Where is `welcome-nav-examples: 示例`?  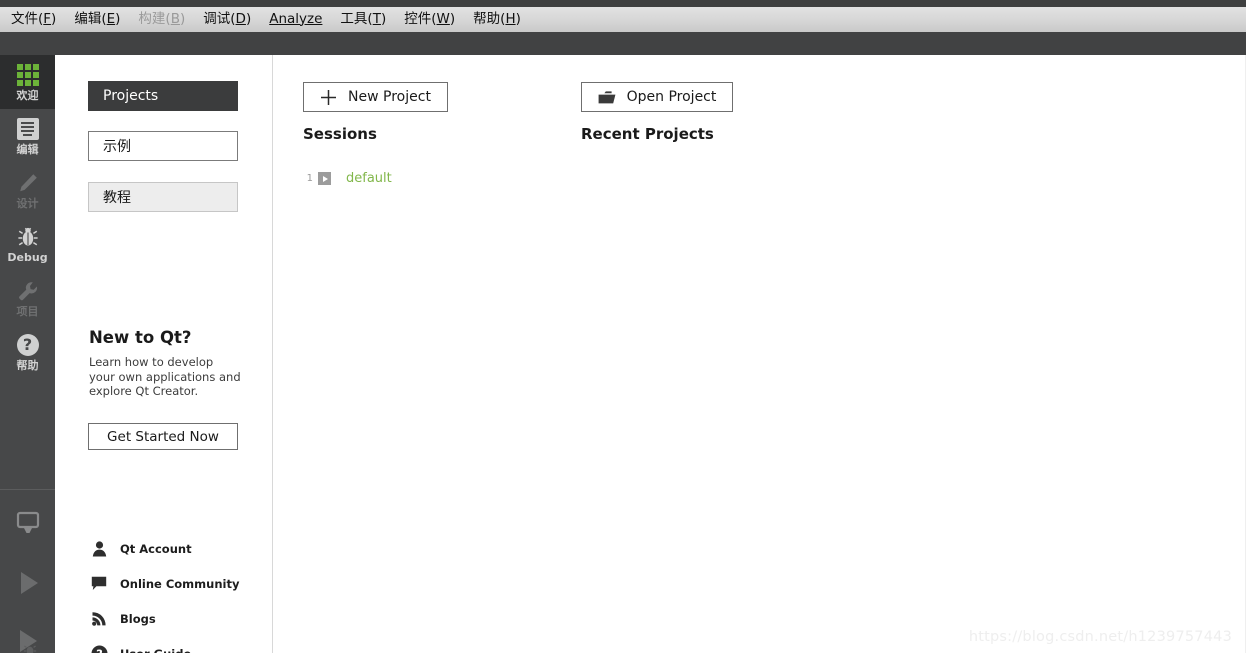 welcome-nav-examples: 示例 is located at coordinates (163, 146).